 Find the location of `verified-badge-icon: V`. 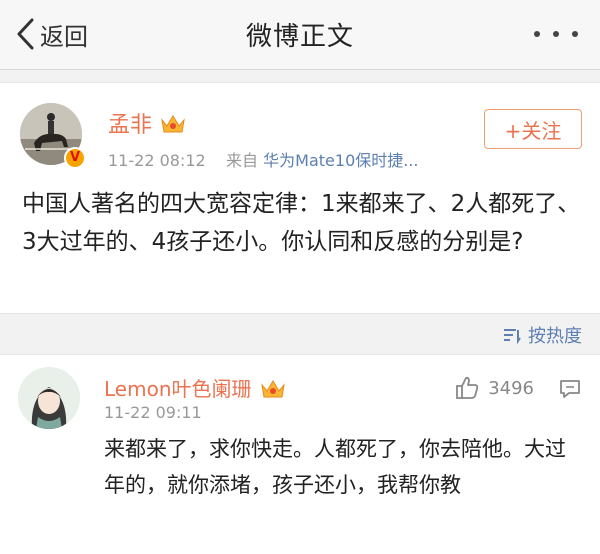

verified-badge-icon: V is located at coordinates (75, 158).